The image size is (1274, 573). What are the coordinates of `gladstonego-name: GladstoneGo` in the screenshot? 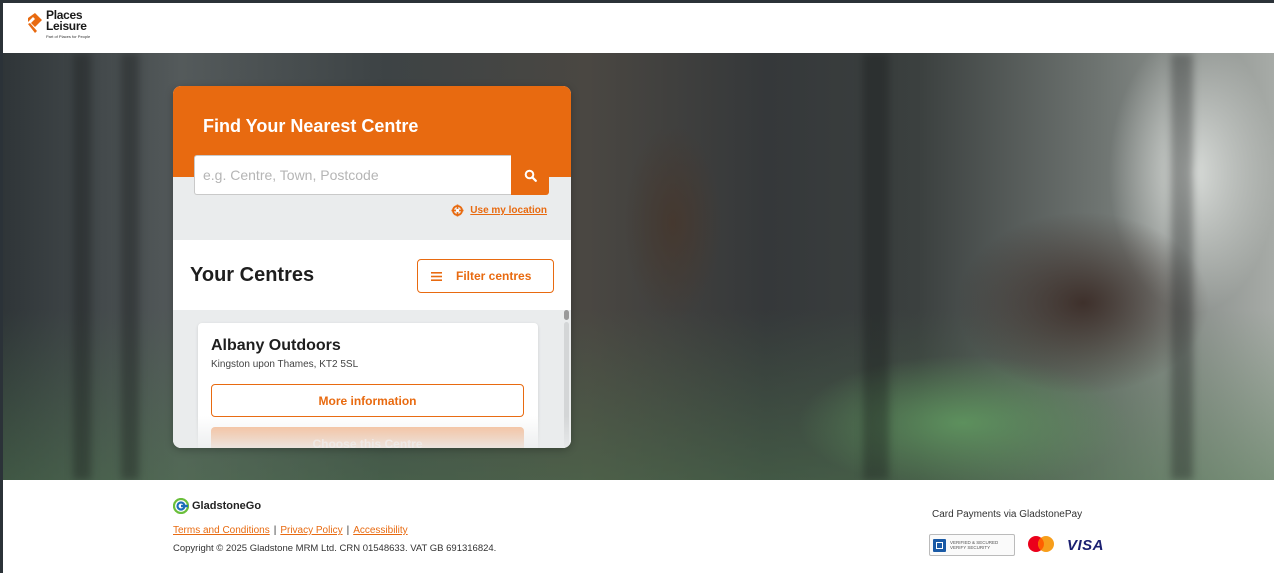 It's located at (227, 506).